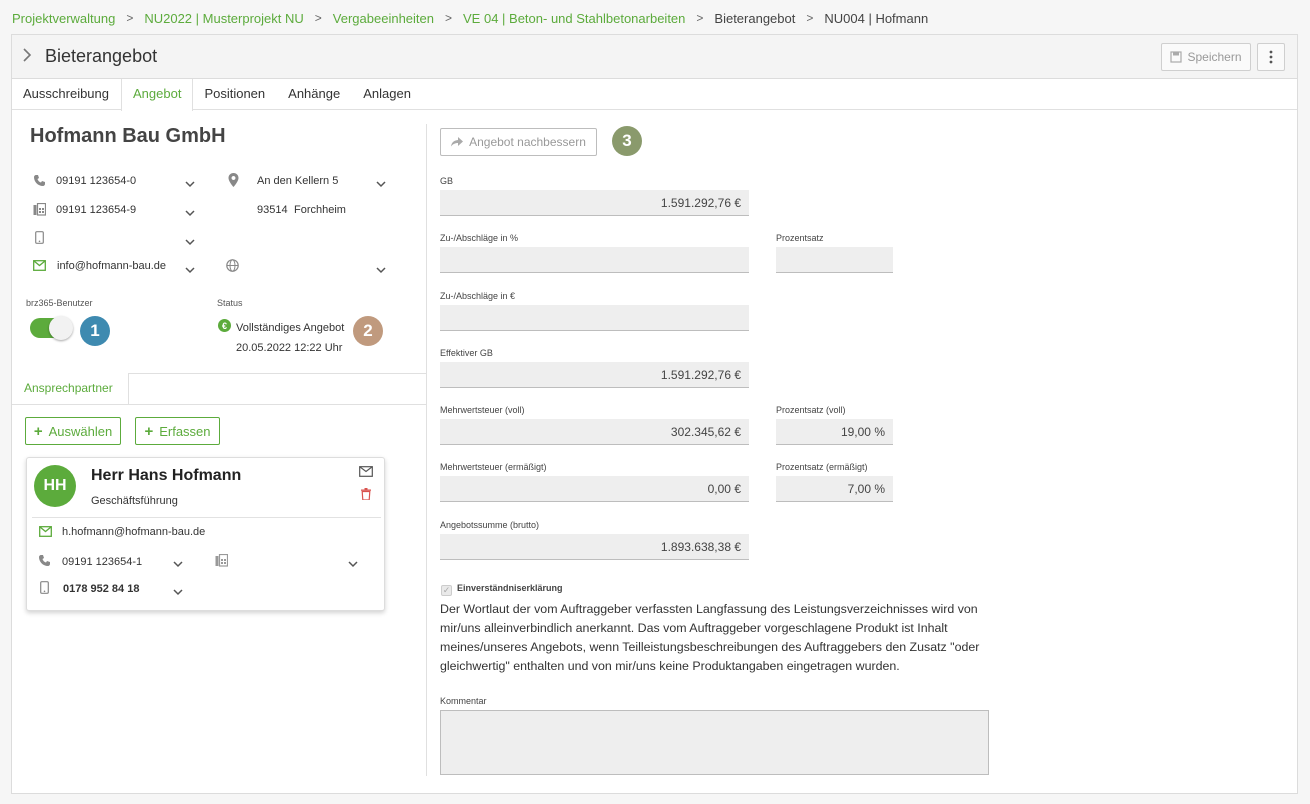 The image size is (1310, 804). What do you see at coordinates (446, 590) in the screenshot?
I see `consent-checkbox: ✓` at bounding box center [446, 590].